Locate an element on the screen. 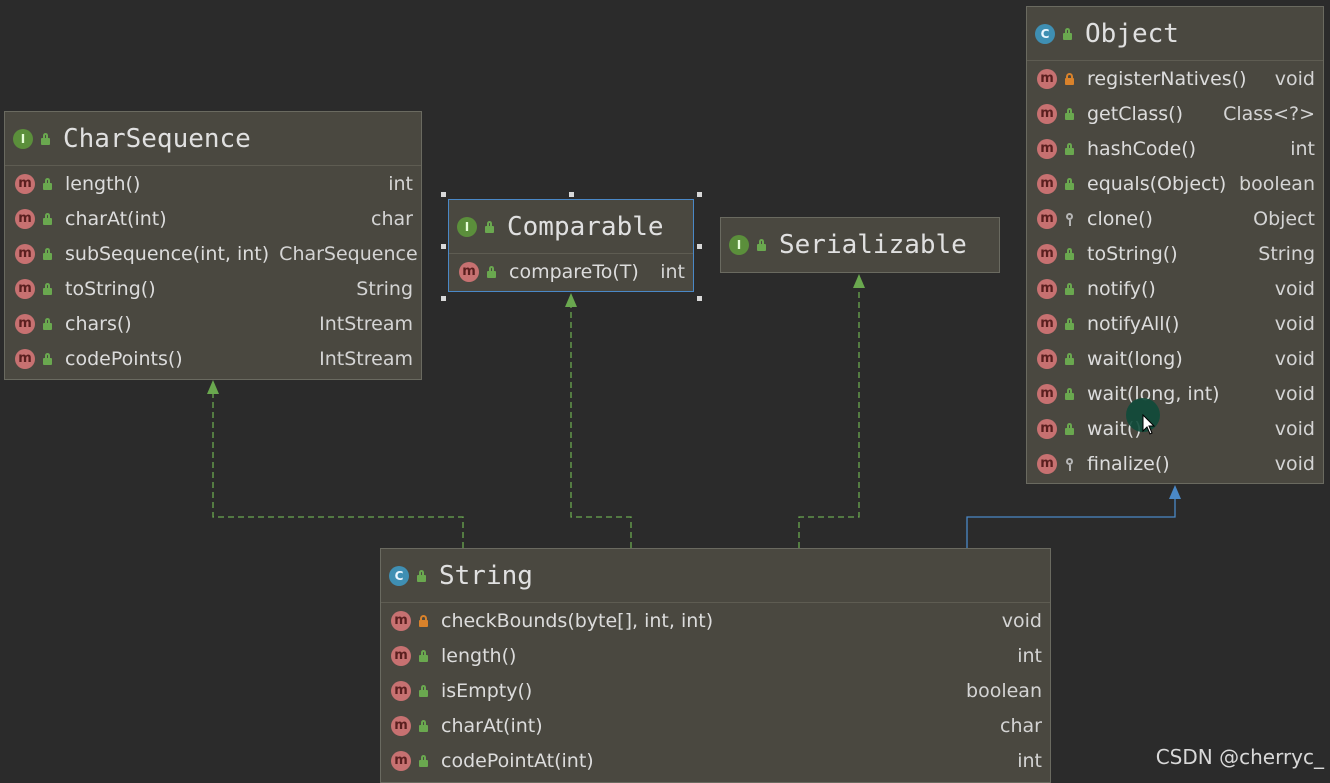 This screenshot has height=783, width=1330. method-row: m compareTo(T) int is located at coordinates (571, 271).